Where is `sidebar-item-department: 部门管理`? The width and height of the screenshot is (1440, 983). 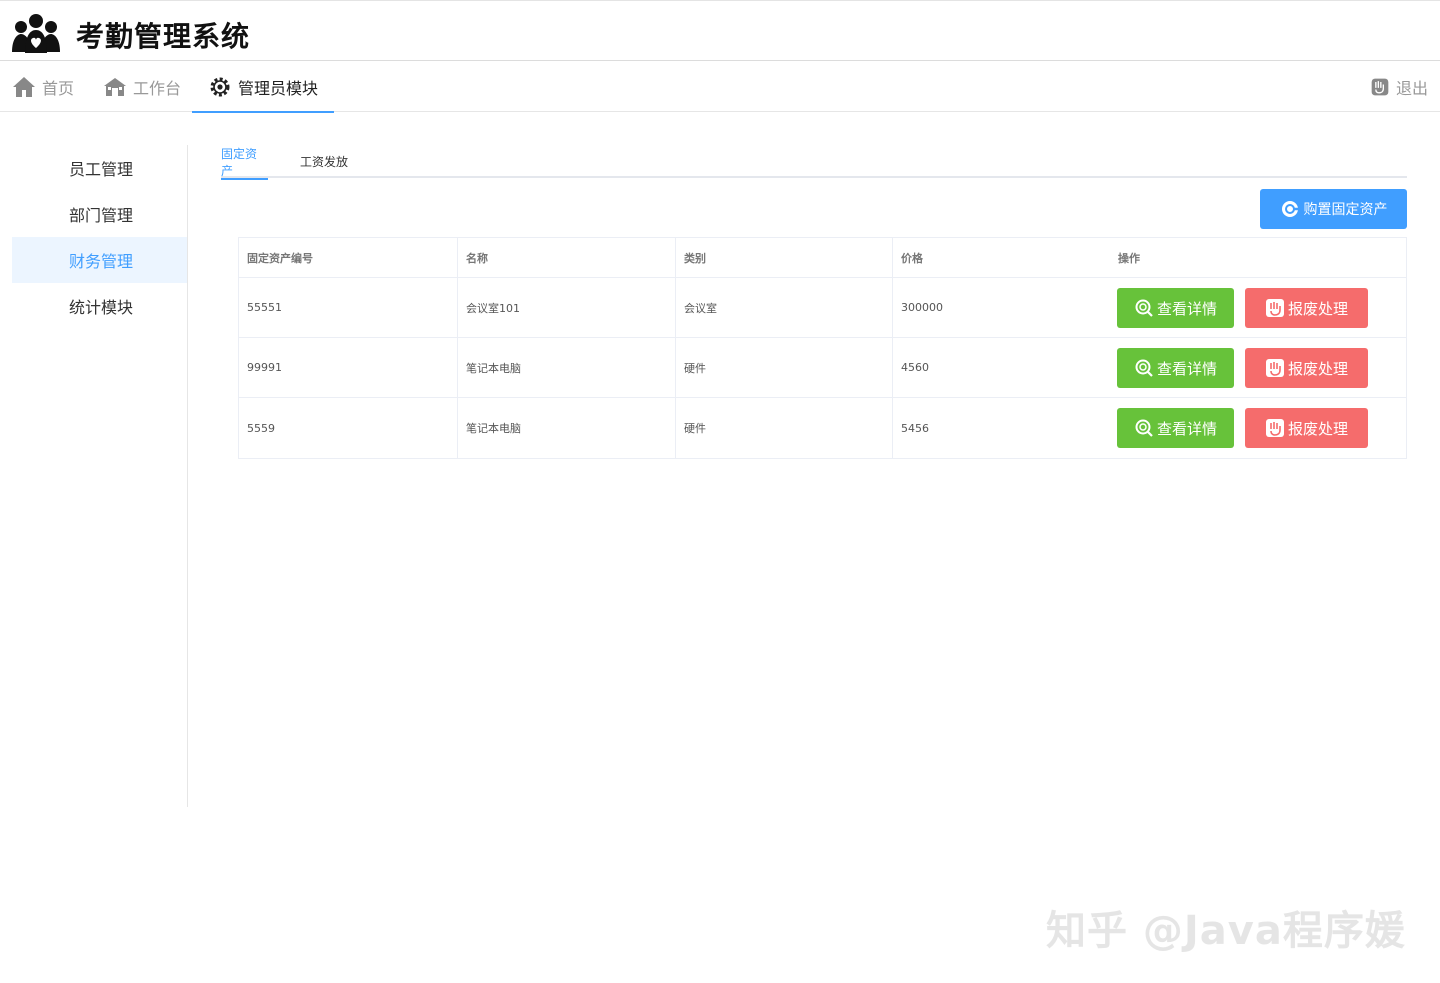
sidebar-item-department: 部门管理 is located at coordinates (99, 214).